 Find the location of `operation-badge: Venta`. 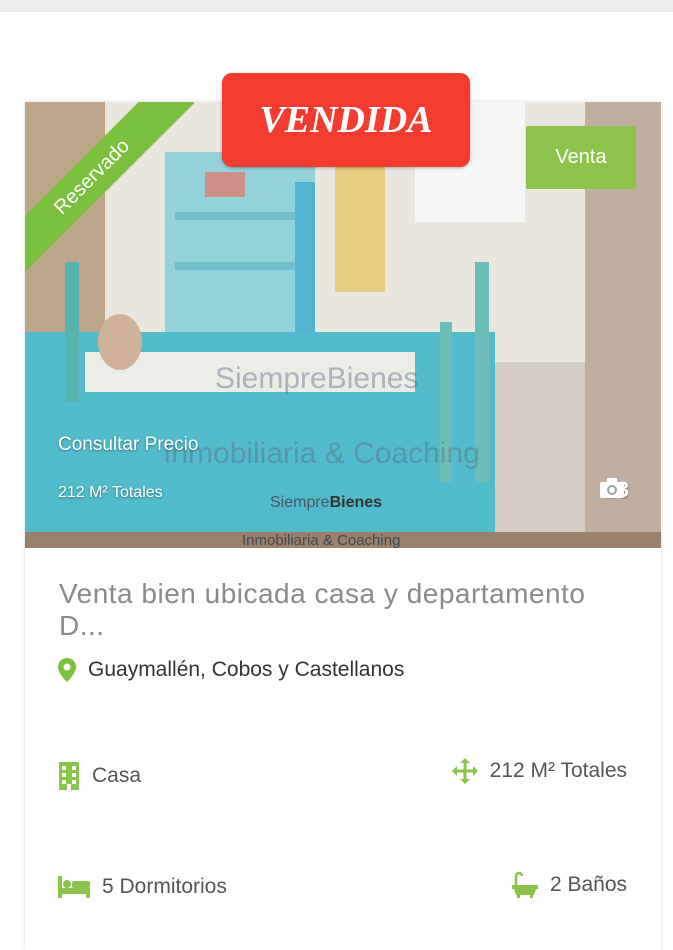

operation-badge: Venta is located at coordinates (581, 157).